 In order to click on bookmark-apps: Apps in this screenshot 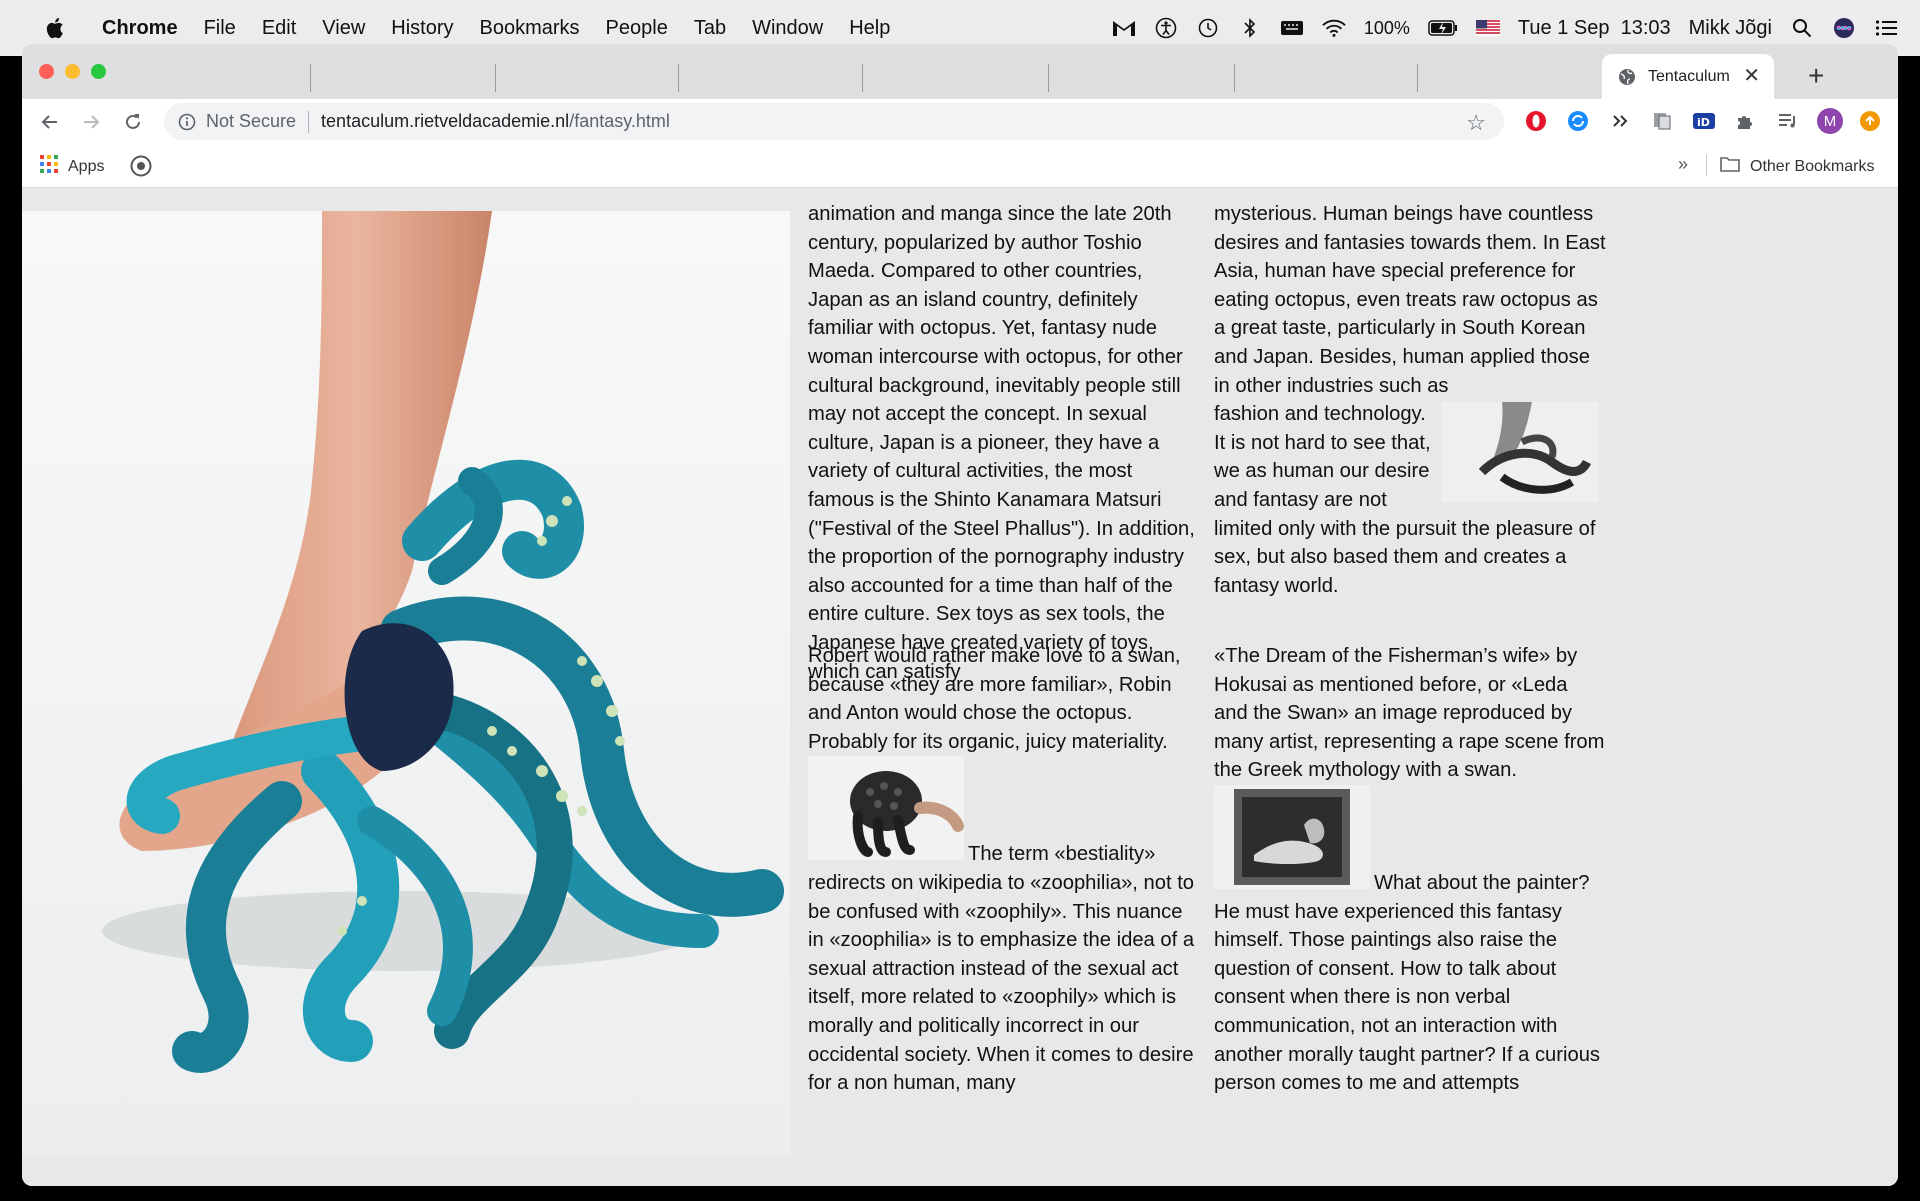, I will do `click(72, 166)`.